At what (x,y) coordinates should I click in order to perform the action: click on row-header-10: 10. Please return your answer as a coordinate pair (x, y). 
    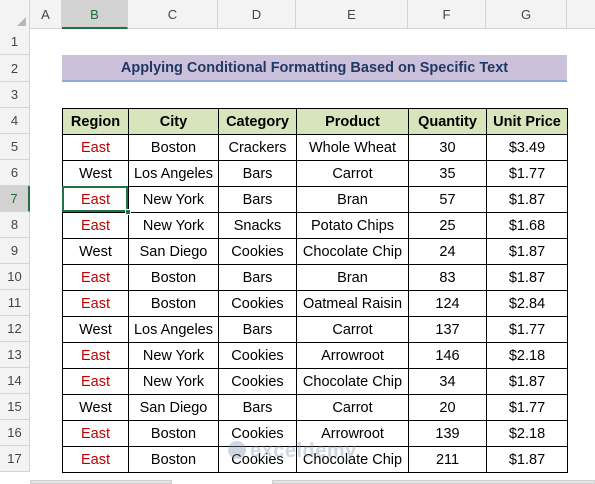
    Looking at the image, I should click on (15, 277).